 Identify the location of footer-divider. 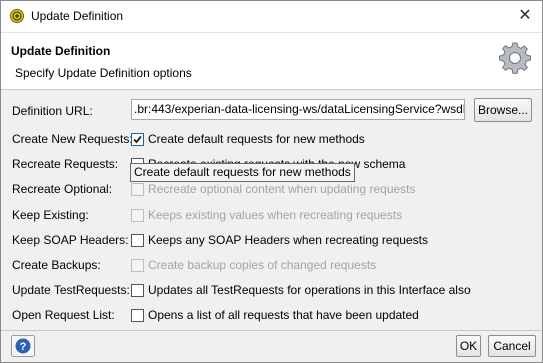
(271, 330).